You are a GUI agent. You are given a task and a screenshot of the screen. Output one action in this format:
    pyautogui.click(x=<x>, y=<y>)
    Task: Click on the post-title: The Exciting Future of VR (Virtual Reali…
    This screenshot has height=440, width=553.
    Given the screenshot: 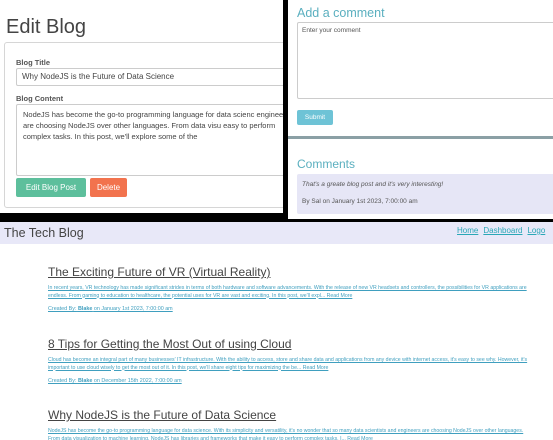 What is the action you would take?
    pyautogui.click(x=288, y=272)
    